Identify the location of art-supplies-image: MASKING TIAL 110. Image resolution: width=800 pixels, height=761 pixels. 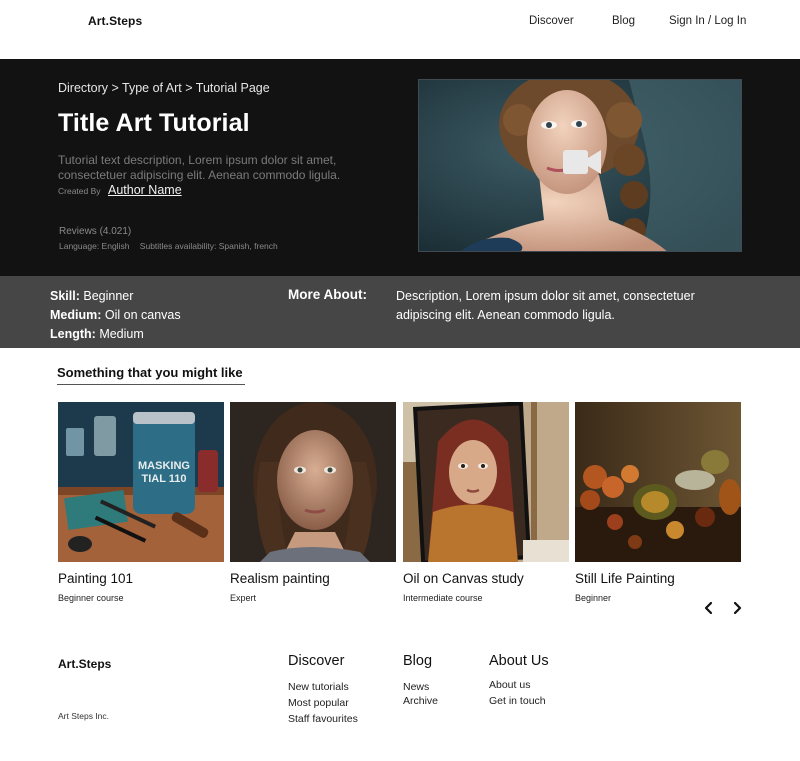
(141, 482).